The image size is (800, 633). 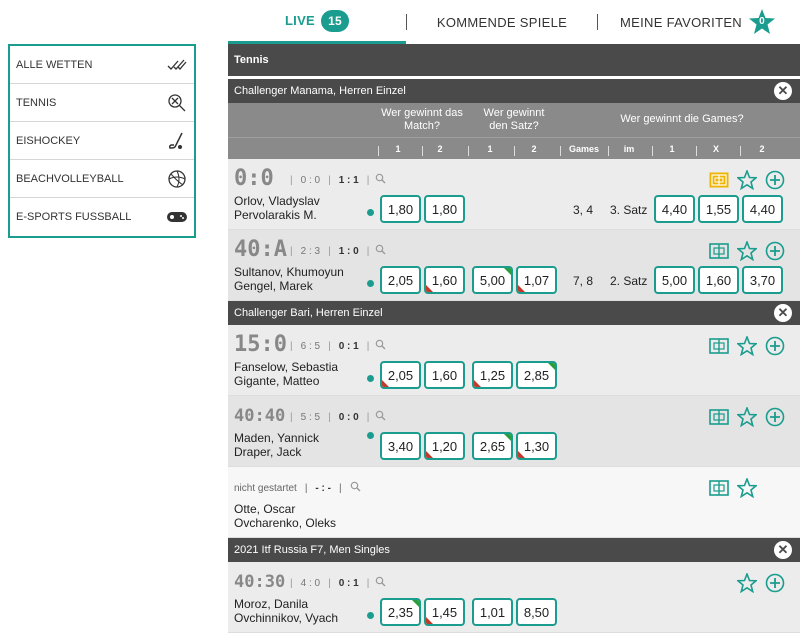 What do you see at coordinates (718, 209) in the screenshot?
I see `odd-games-x: 1,55` at bounding box center [718, 209].